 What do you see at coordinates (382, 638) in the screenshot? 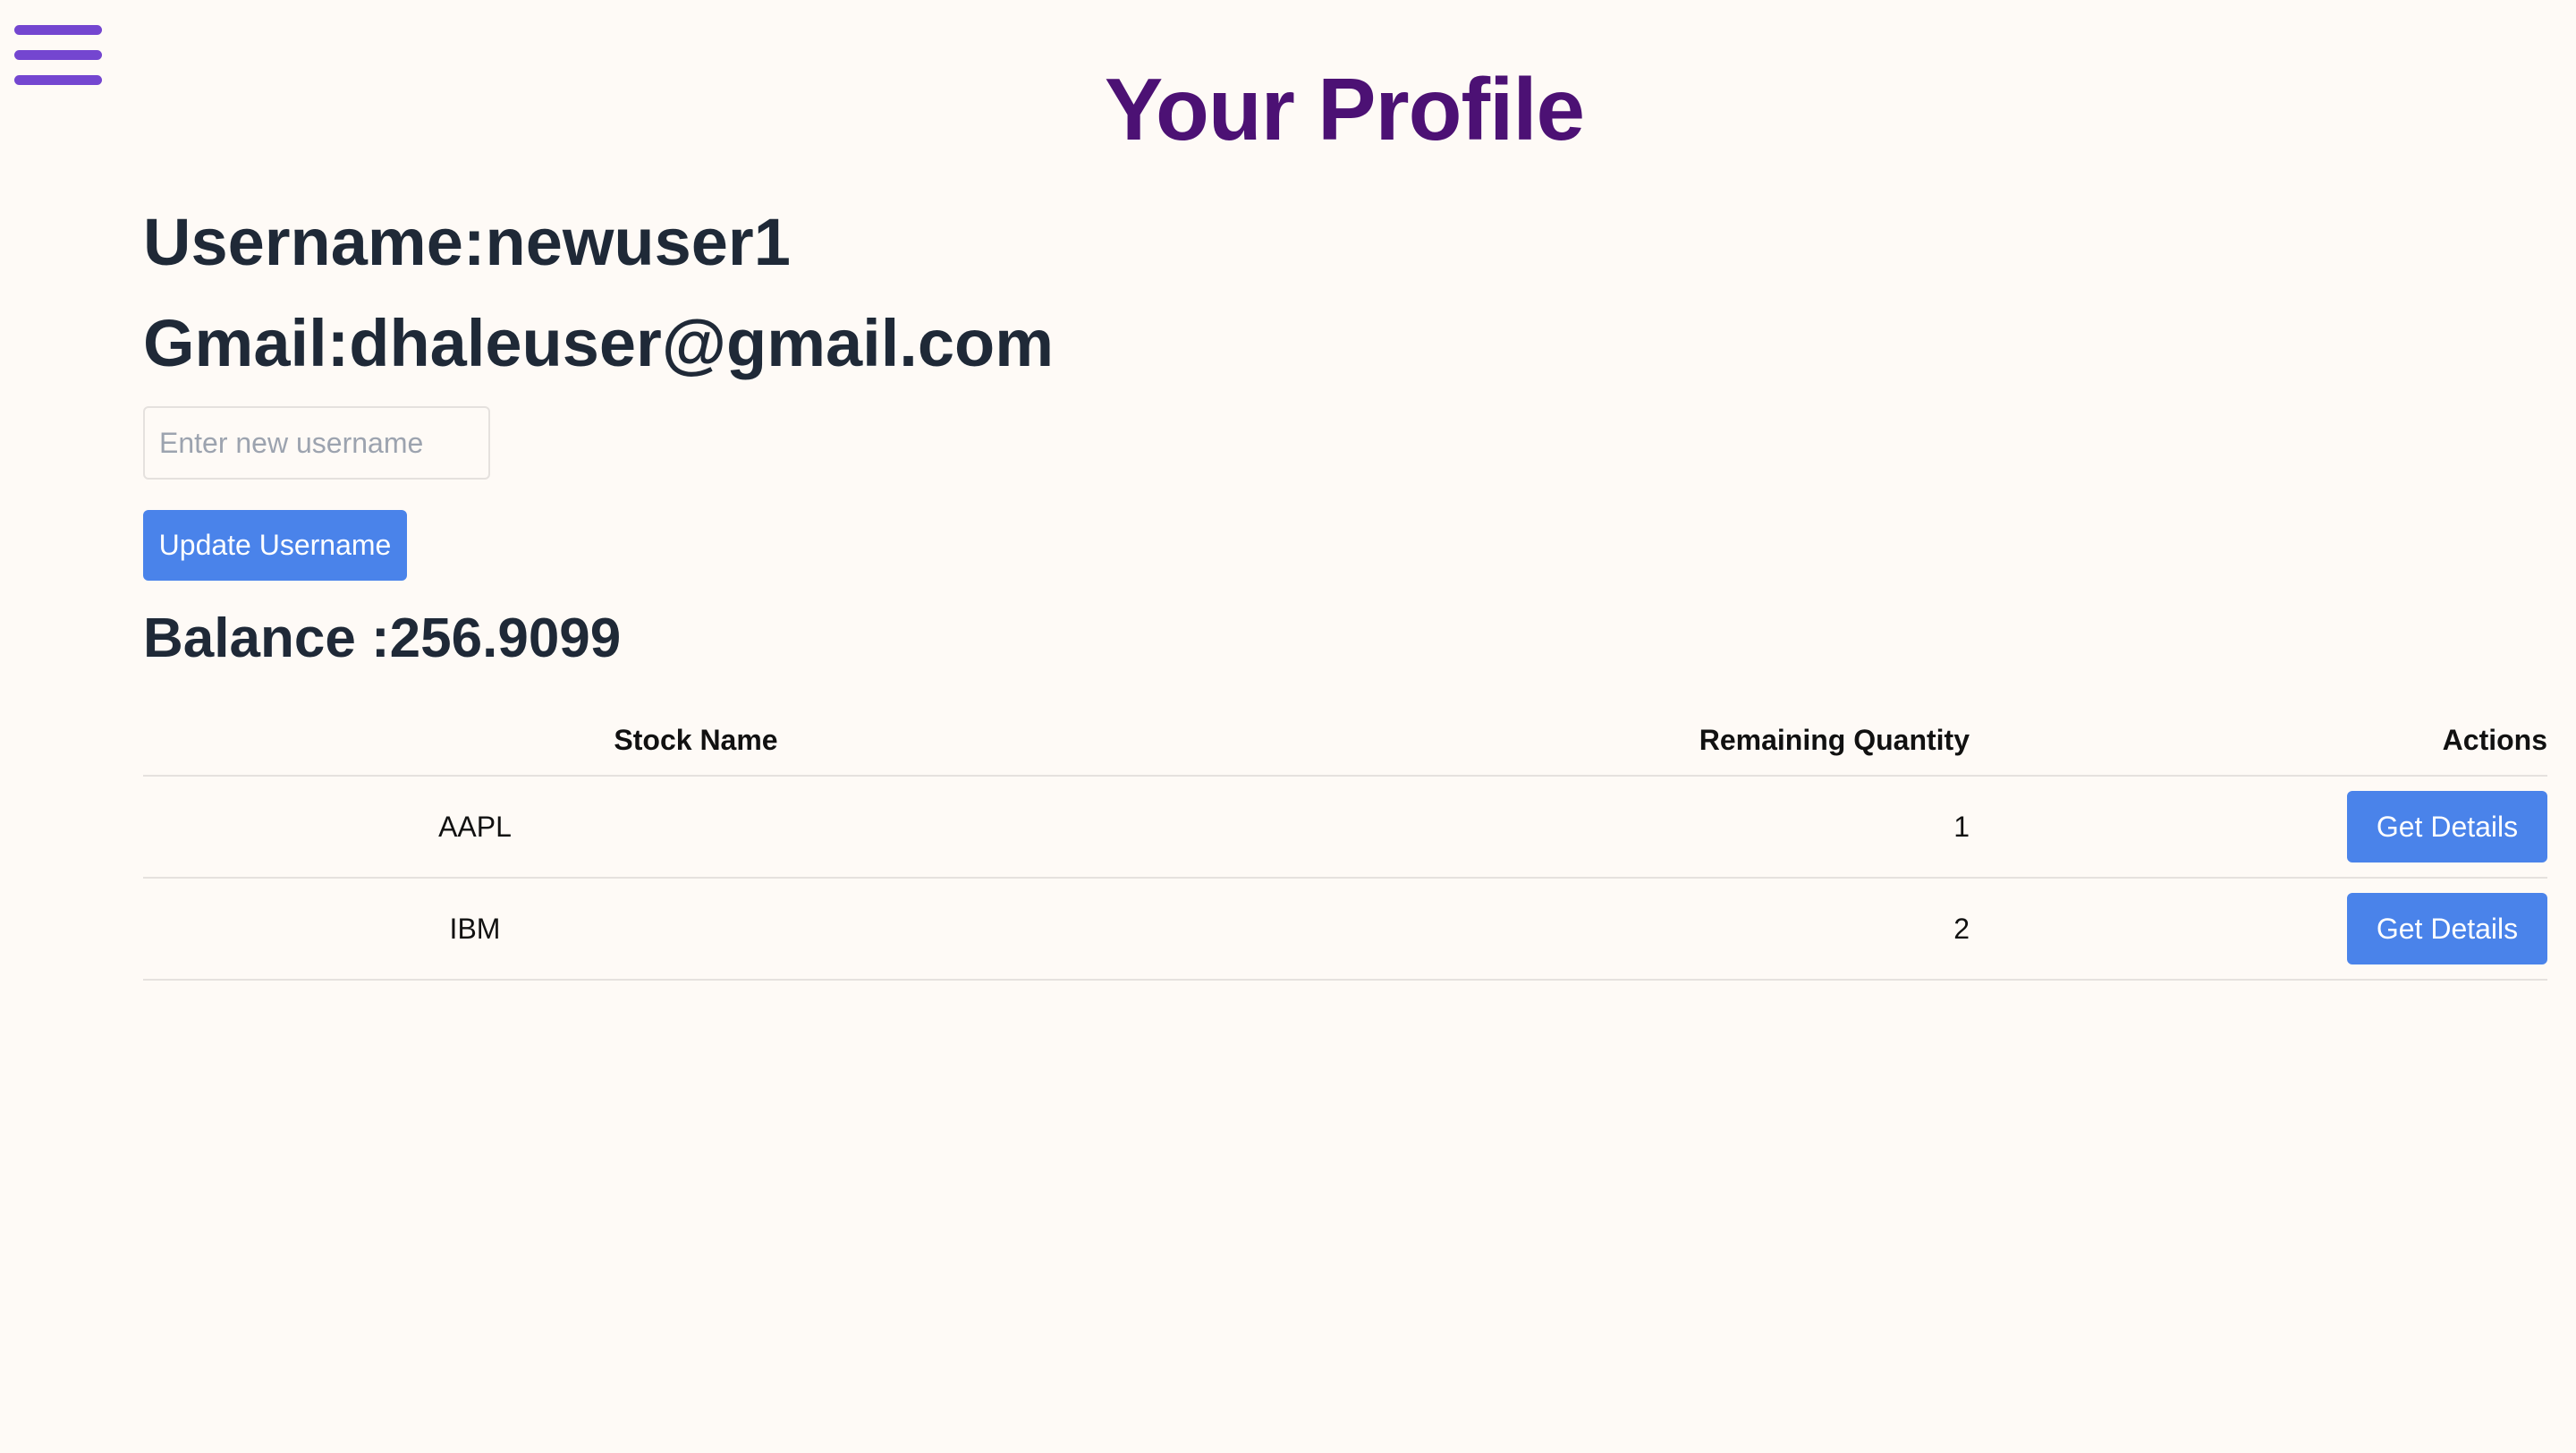
I see `balance-display: Balance :256.9099` at bounding box center [382, 638].